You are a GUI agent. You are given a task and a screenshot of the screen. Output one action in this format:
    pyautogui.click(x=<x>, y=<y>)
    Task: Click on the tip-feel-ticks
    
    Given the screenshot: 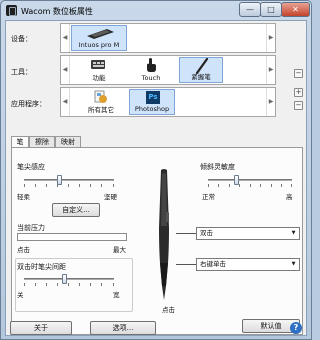 What is the action you would take?
    pyautogui.click(x=69, y=186)
    